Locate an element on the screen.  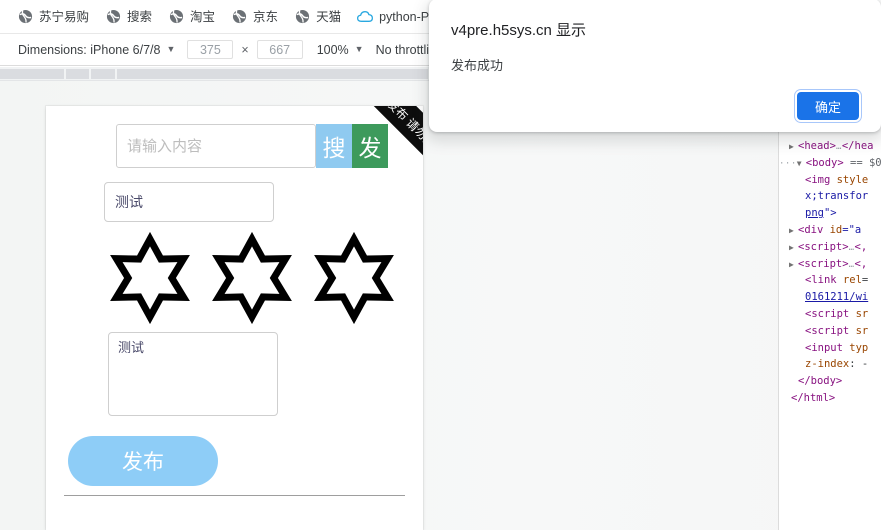
dom-token: sr is located at coordinates (862, 330).